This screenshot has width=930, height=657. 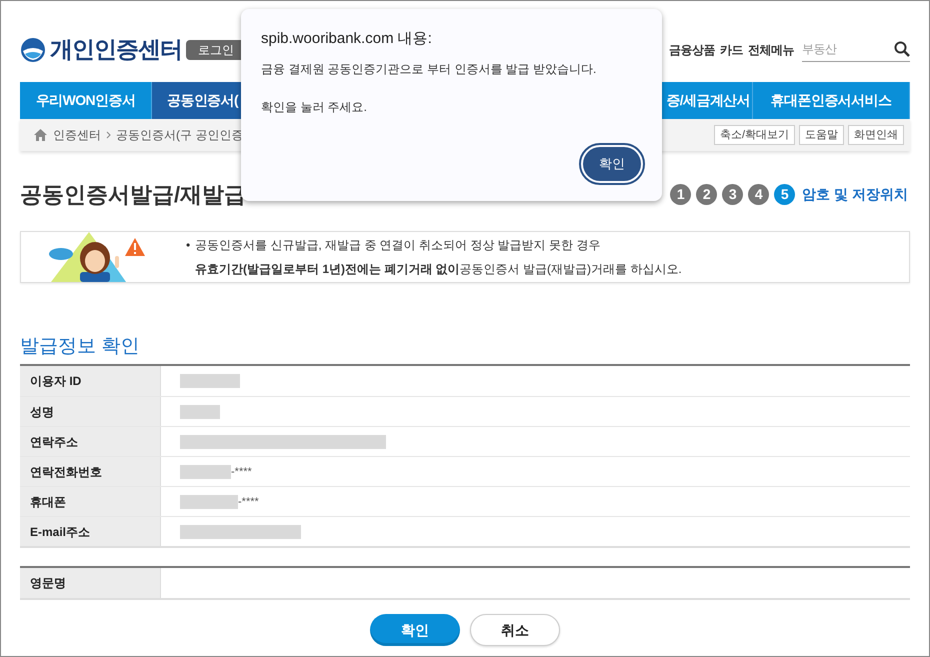 I want to click on site-logo: 개인인증센터, so click(x=116, y=49).